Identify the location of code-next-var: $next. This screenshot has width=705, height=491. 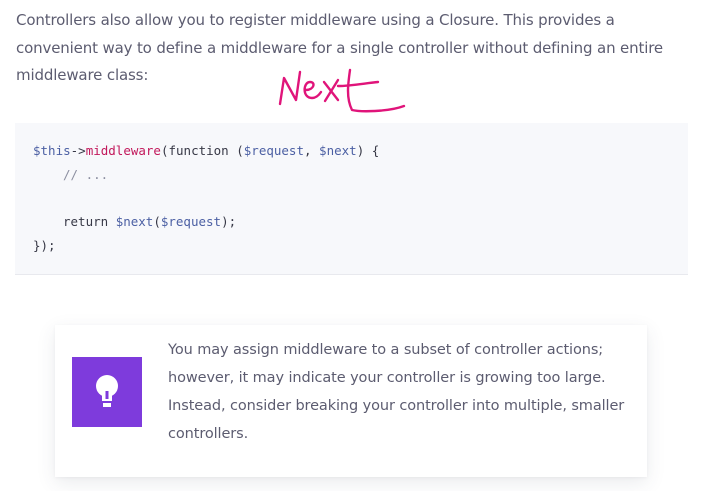
(134, 221).